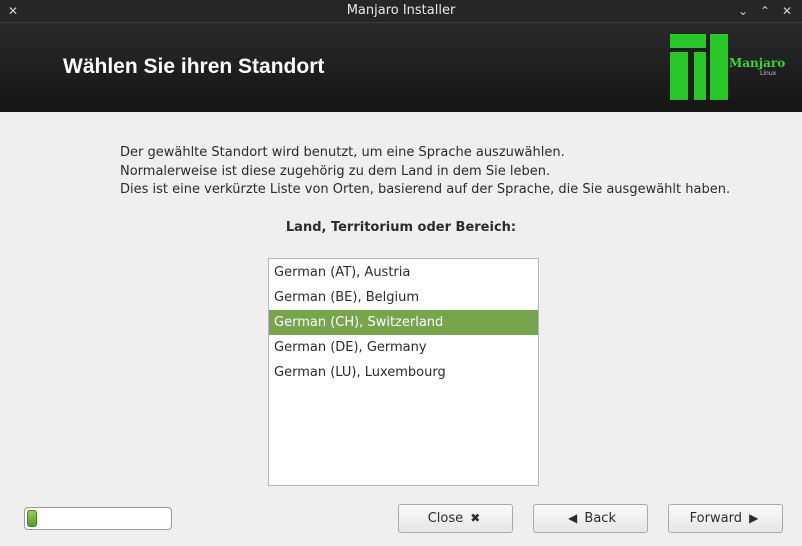 The height and width of the screenshot is (546, 802). I want to click on window-close-icon: ✕, so click(787, 11).